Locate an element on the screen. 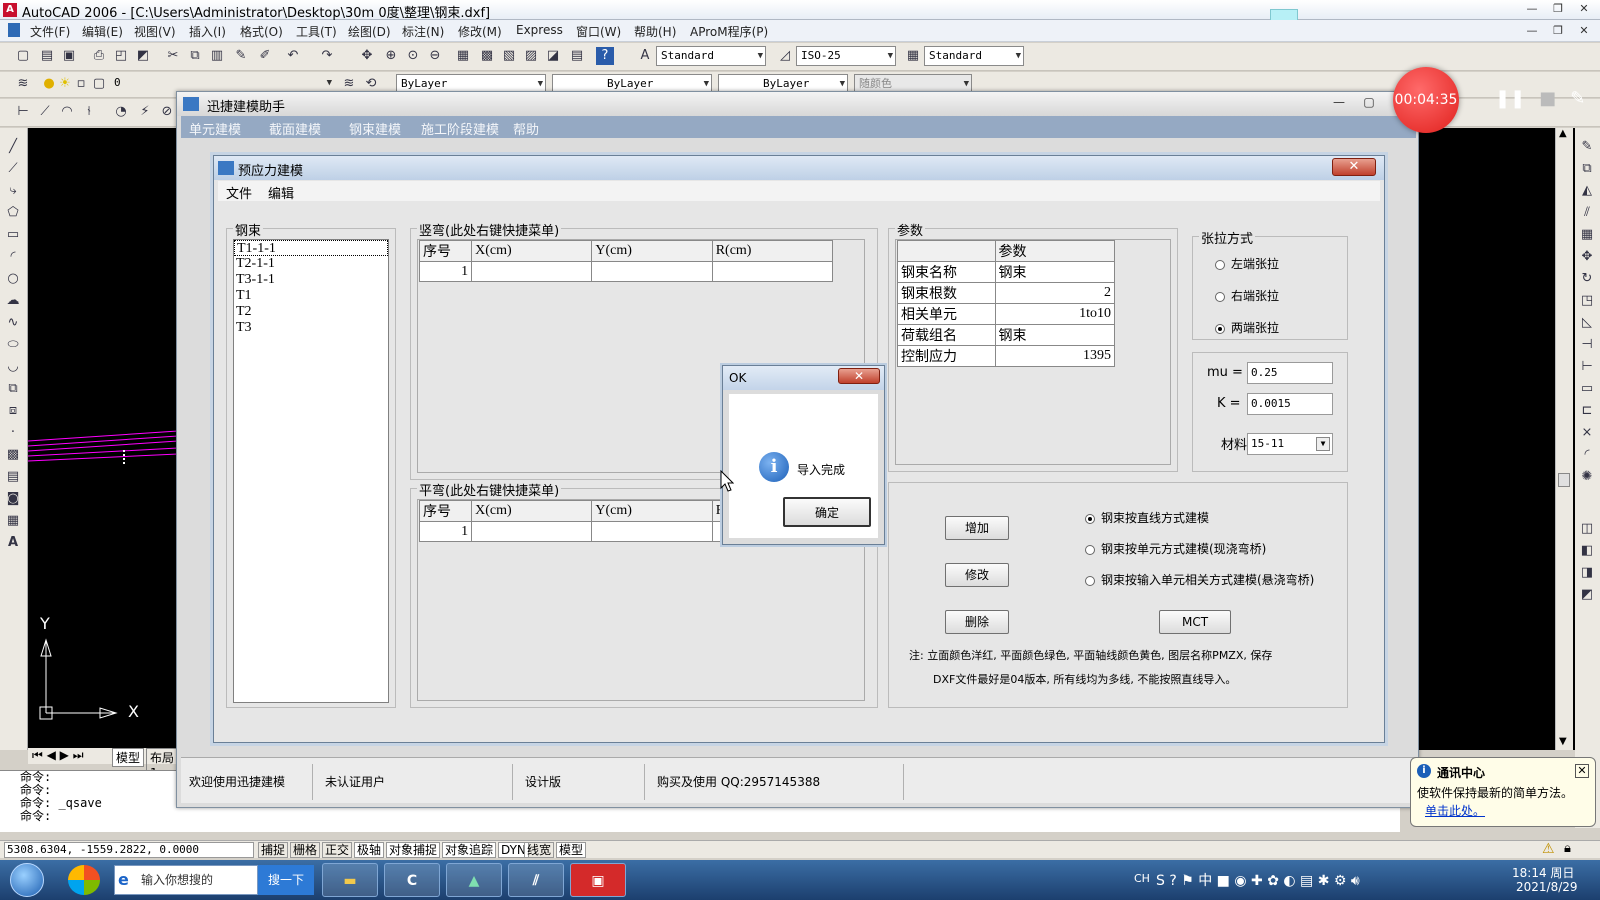 The image size is (1600, 900). break-icon: ▭ is located at coordinates (1587, 389).